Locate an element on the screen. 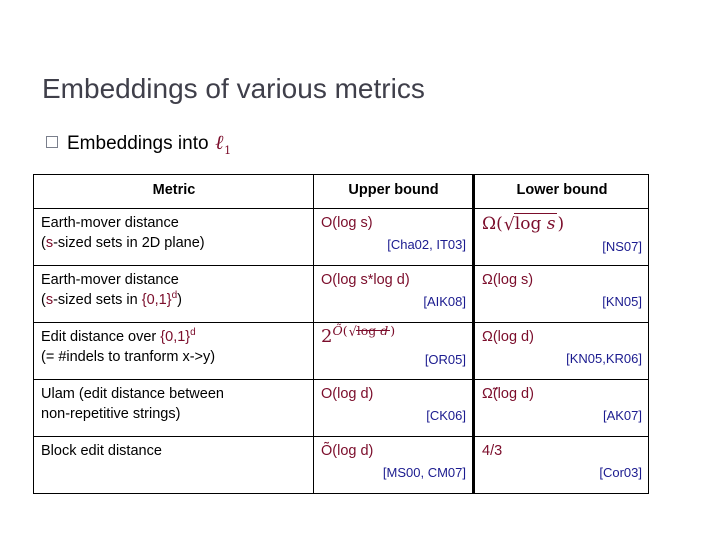  bullet-label: Embeddings into is located at coordinates (138, 143).